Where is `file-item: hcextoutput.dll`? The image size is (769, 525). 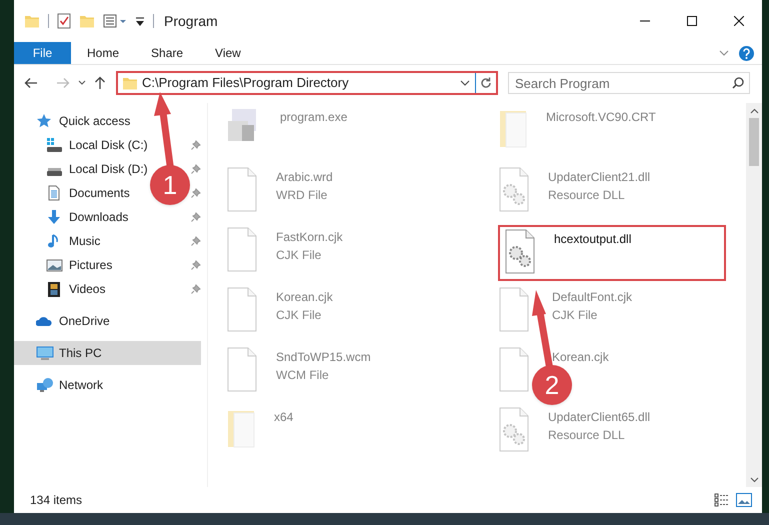
file-item: hcextoutput.dll is located at coordinates (612, 253).